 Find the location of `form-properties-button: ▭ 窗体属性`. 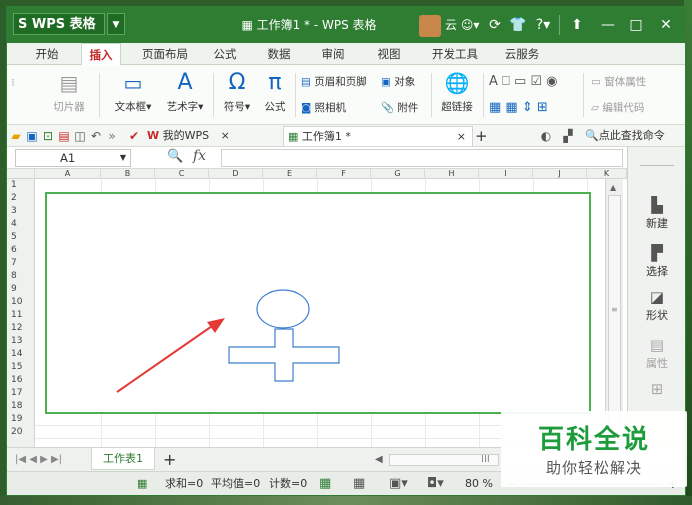

form-properties-button: ▭ 窗体属性 is located at coordinates (618, 82).